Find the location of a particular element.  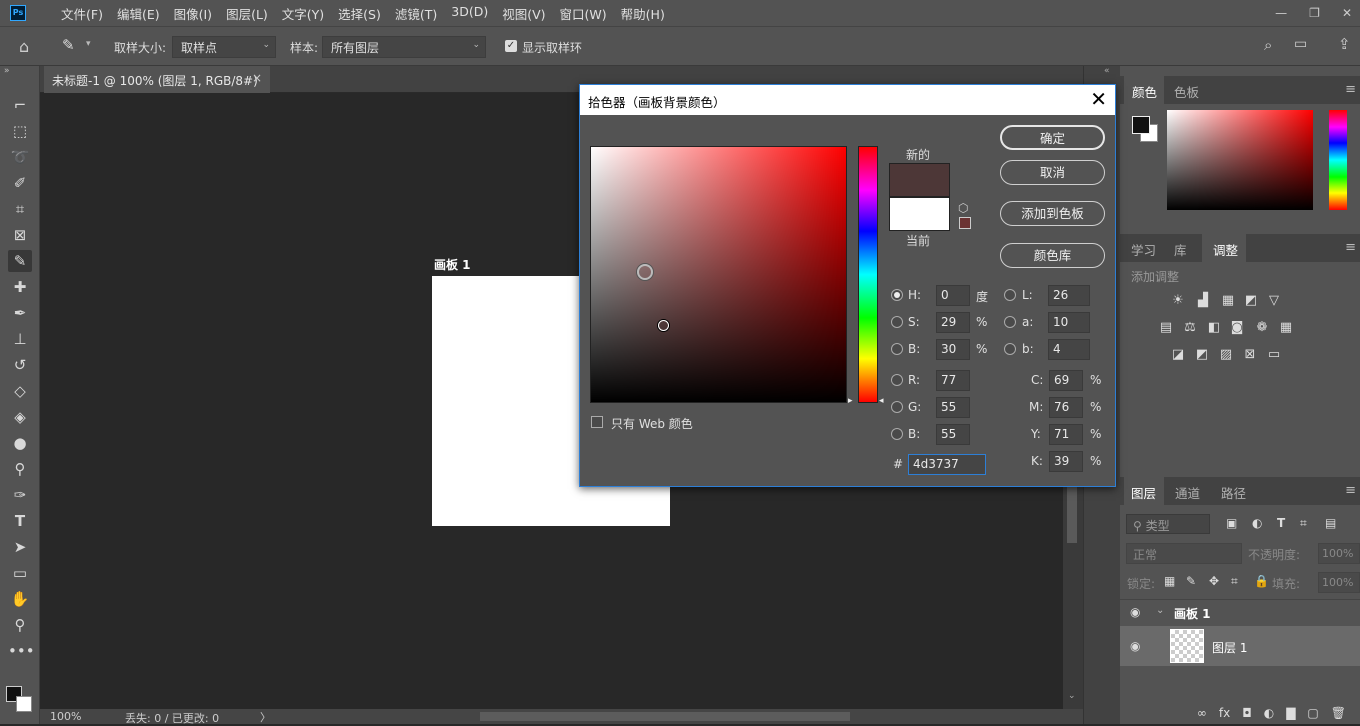

lock-all-icon: 🔒 is located at coordinates (1261, 581).